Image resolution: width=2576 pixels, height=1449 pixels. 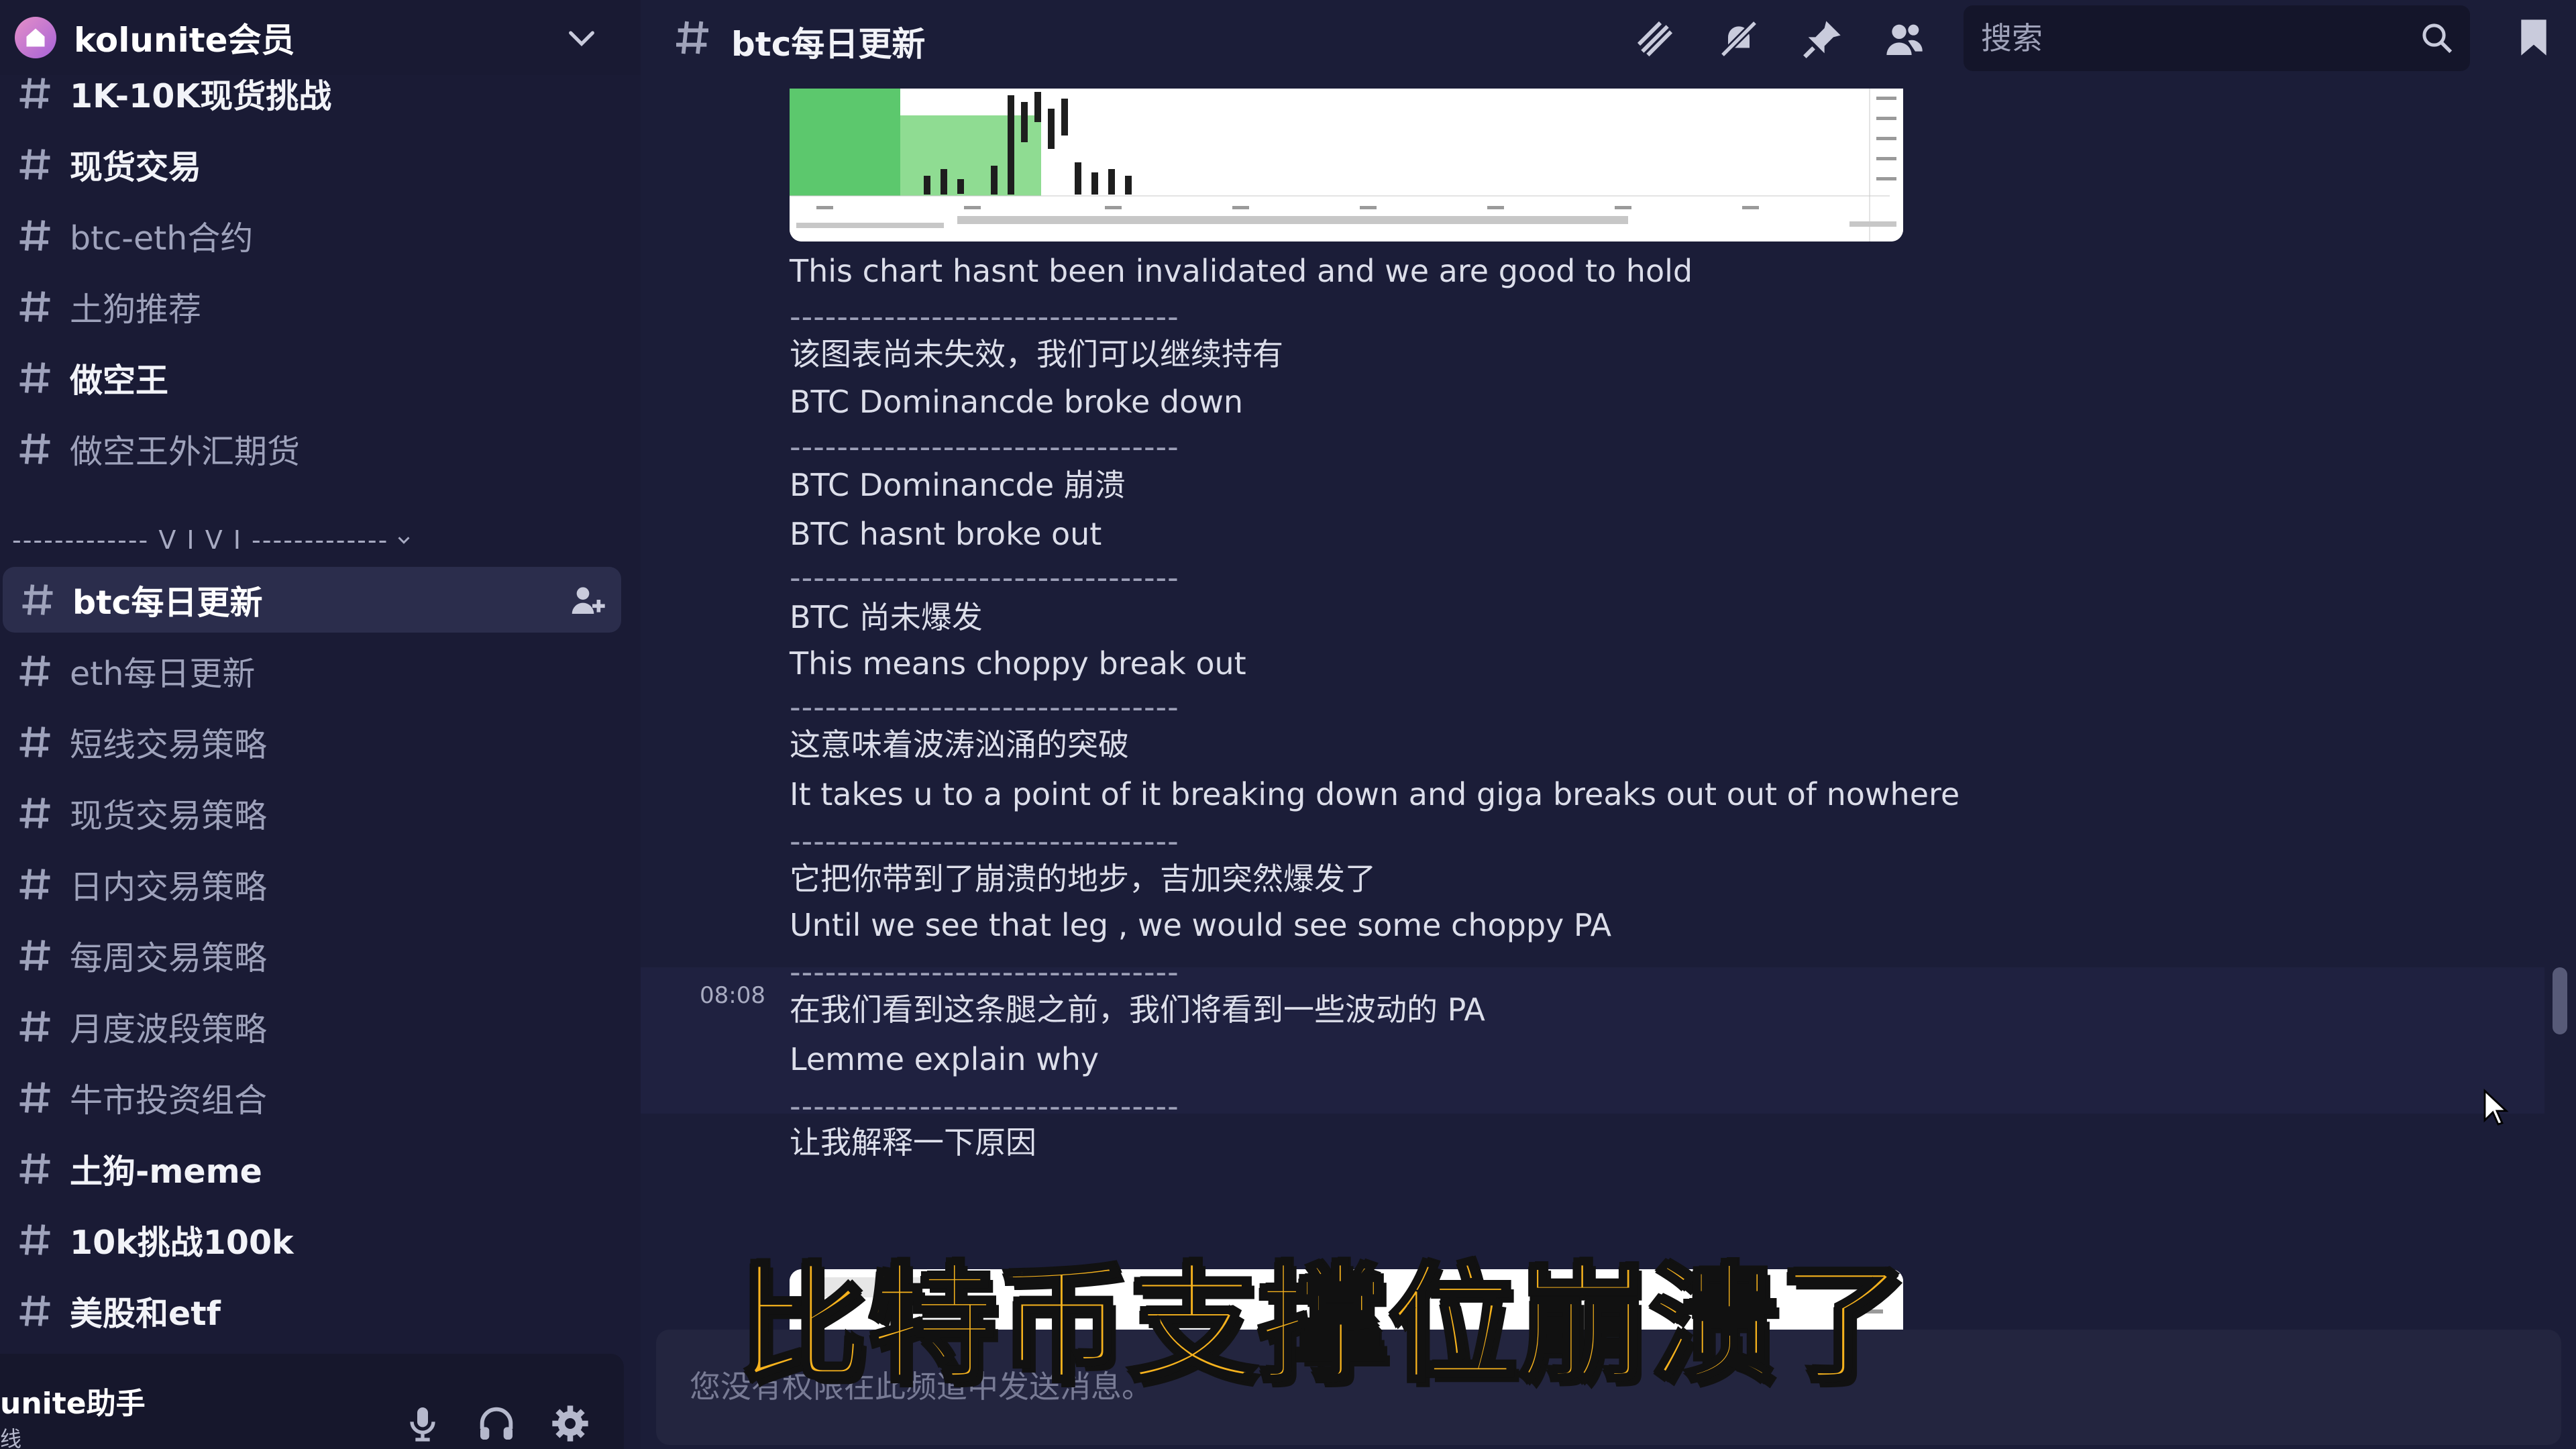 I want to click on video-caption: 比特币支撑位崩溃了, so click(x=1323, y=1324).